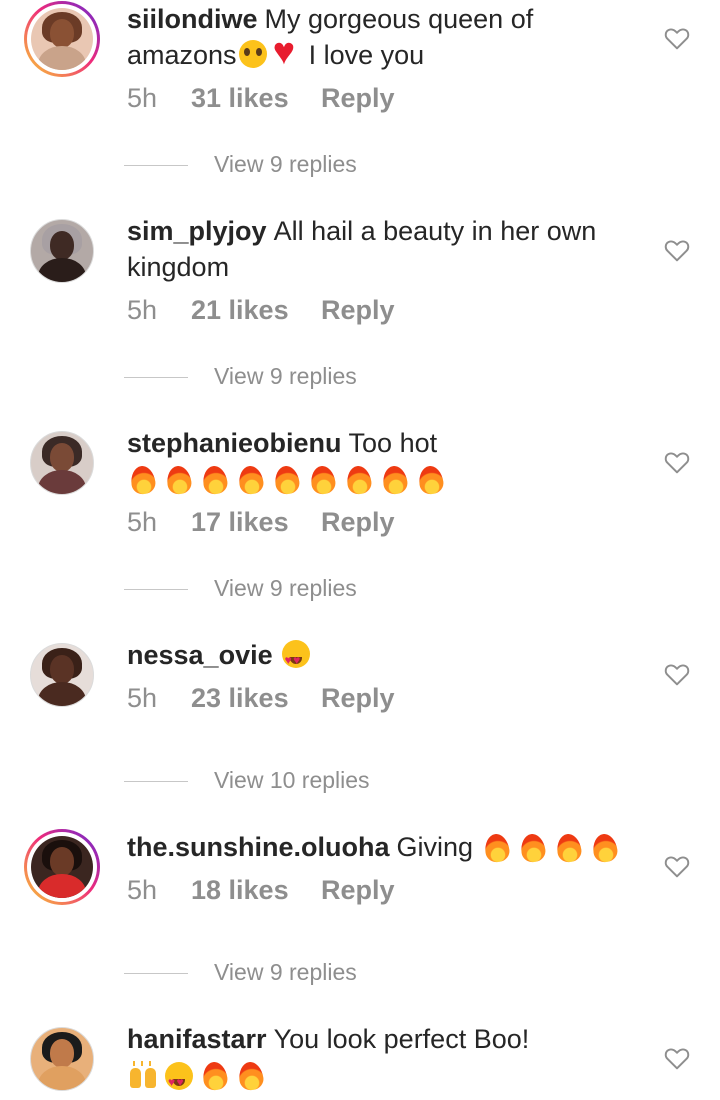  What do you see at coordinates (178, 267) in the screenshot?
I see `comment-body-cont: kingdom` at bounding box center [178, 267].